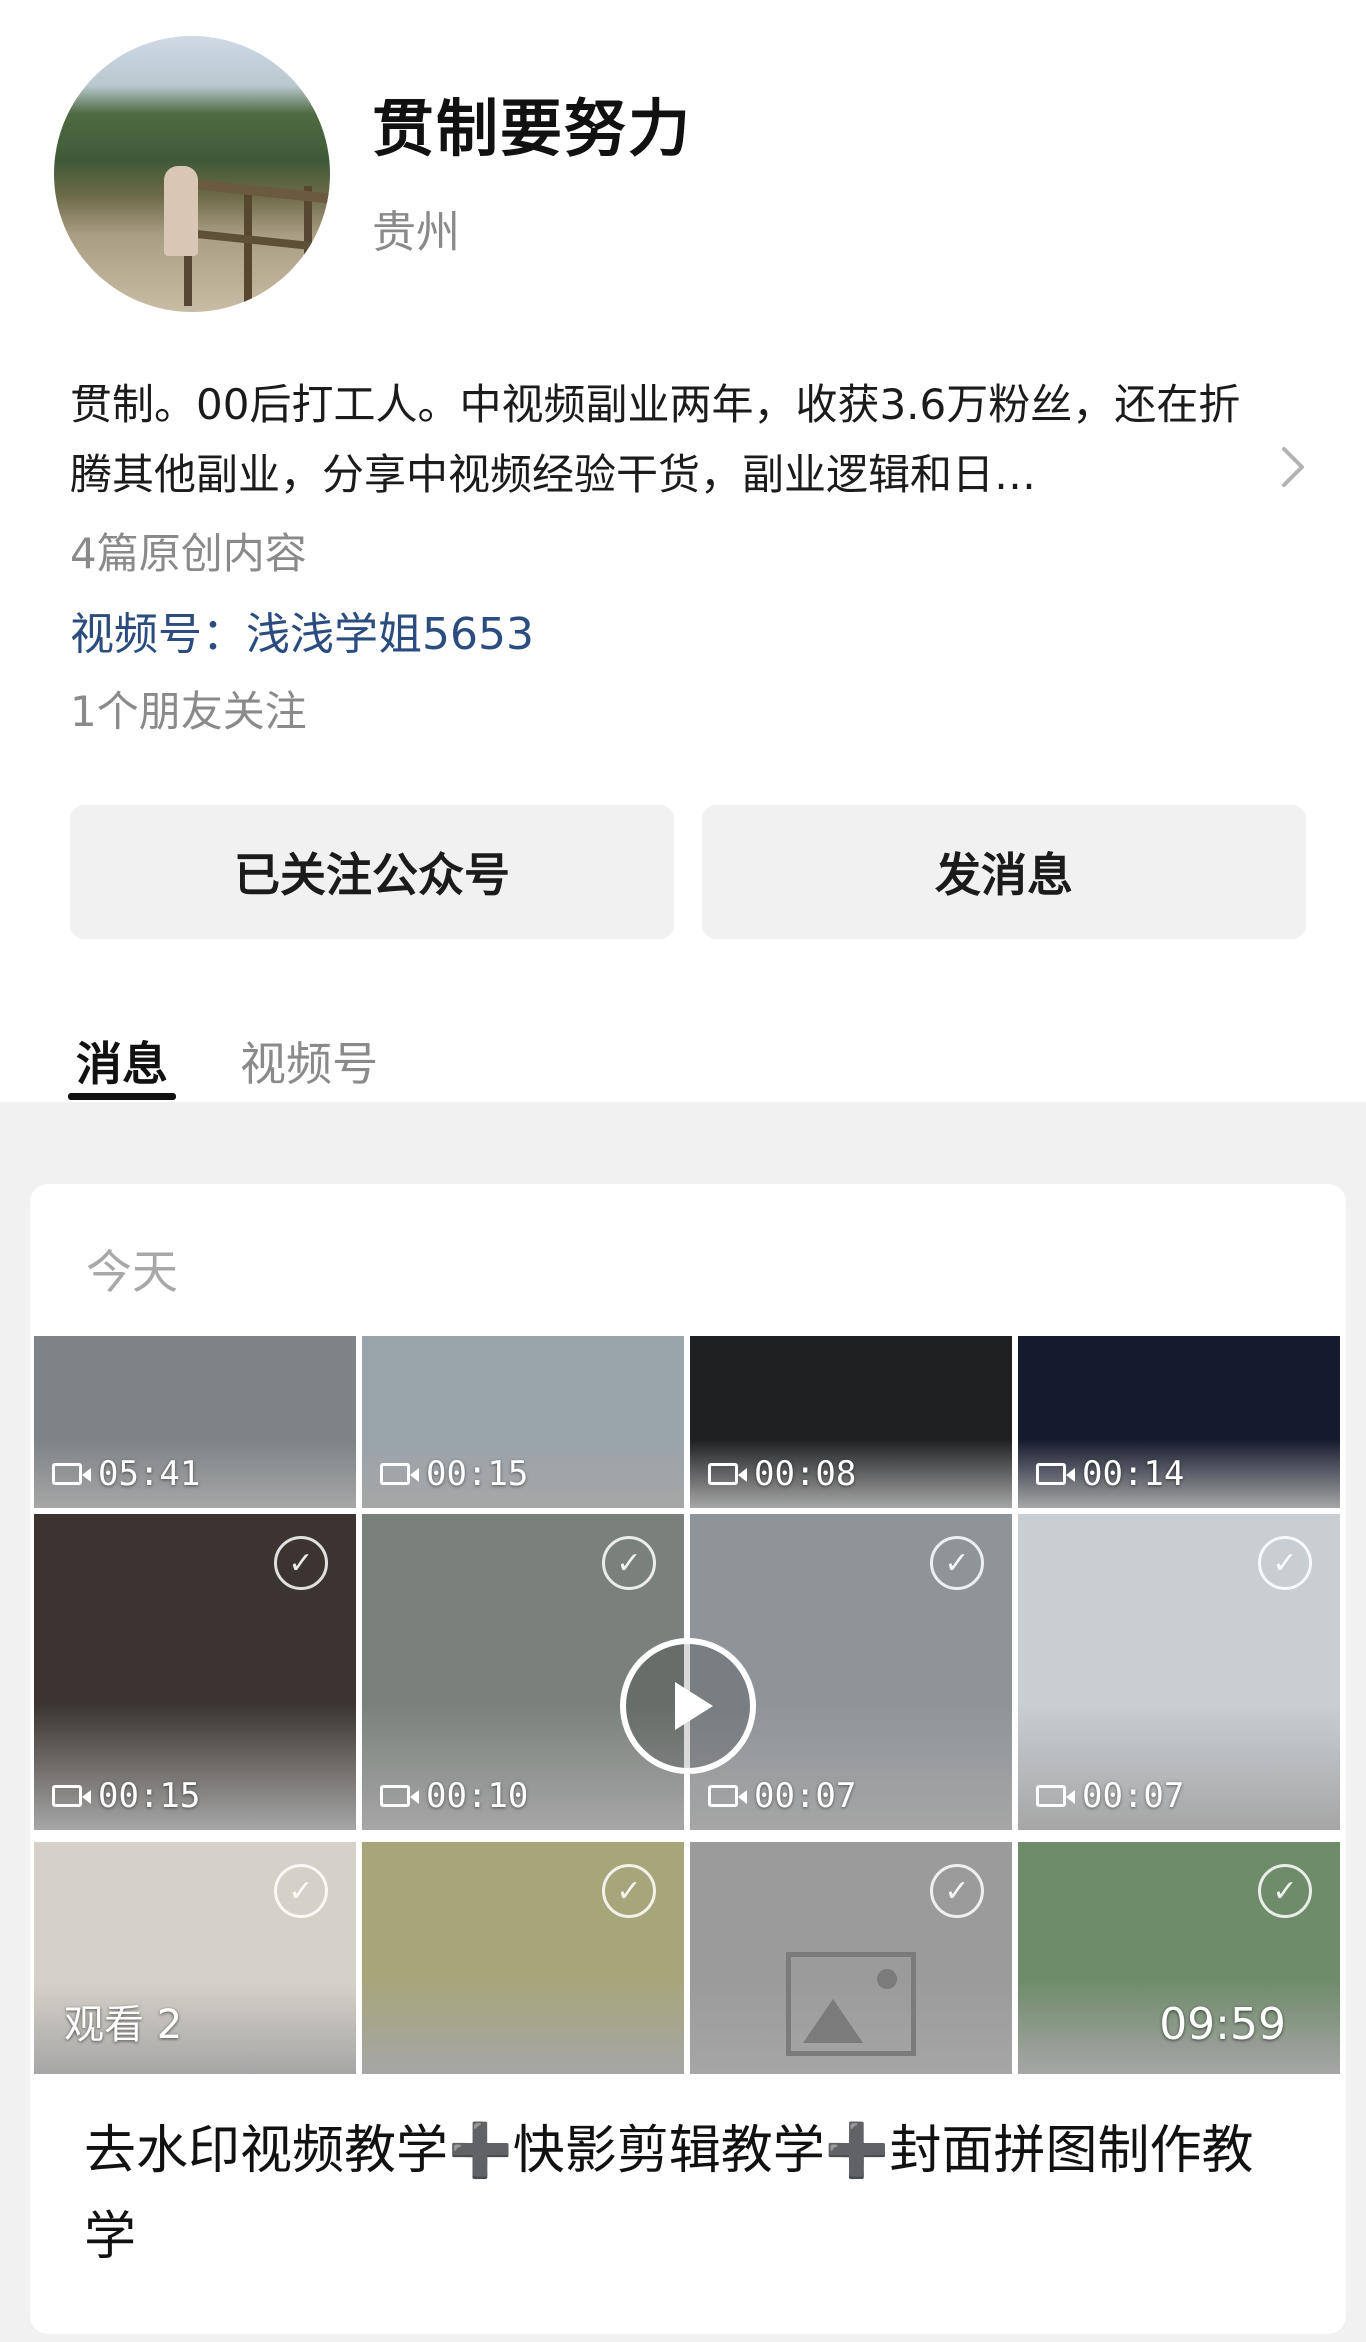 The width and height of the screenshot is (1366, 2342). Describe the element at coordinates (694, 2194) in the screenshot. I see `message-caption: 去水印视频教学➕快影剪辑教学➕封面拼图制作教学` at that location.